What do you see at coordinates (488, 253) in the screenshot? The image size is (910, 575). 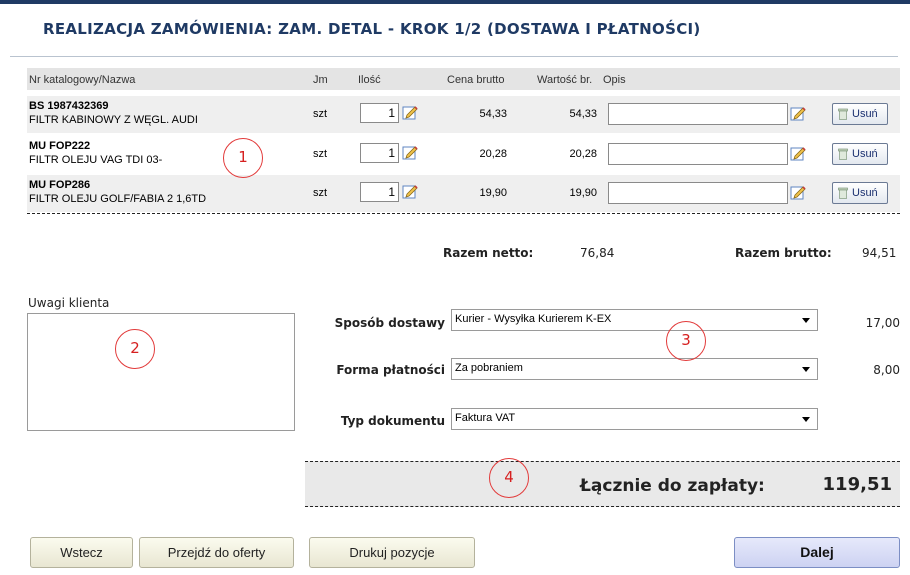 I see `netto-label: Razem netto:` at bounding box center [488, 253].